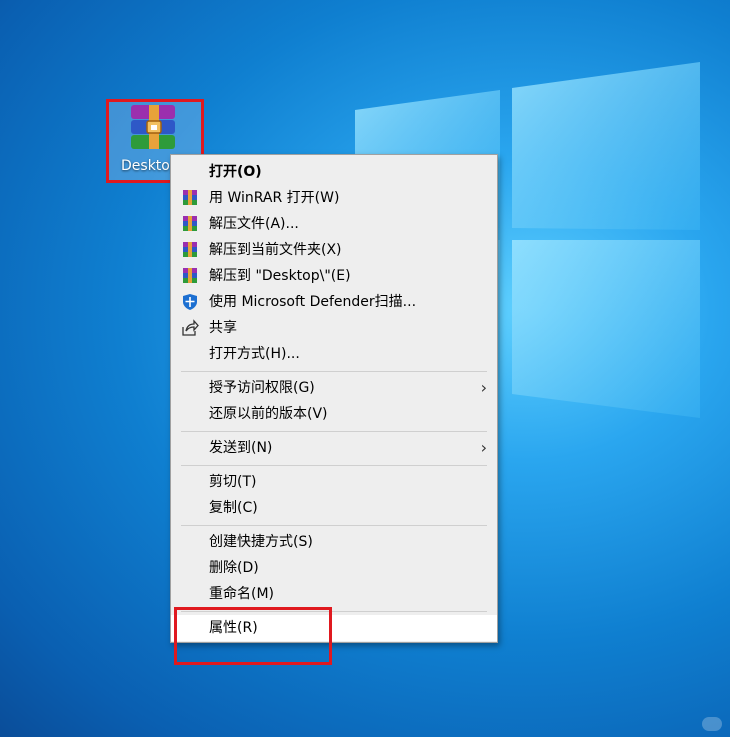 The image size is (730, 737). I want to click on highlight-box-properties, so click(253, 636).